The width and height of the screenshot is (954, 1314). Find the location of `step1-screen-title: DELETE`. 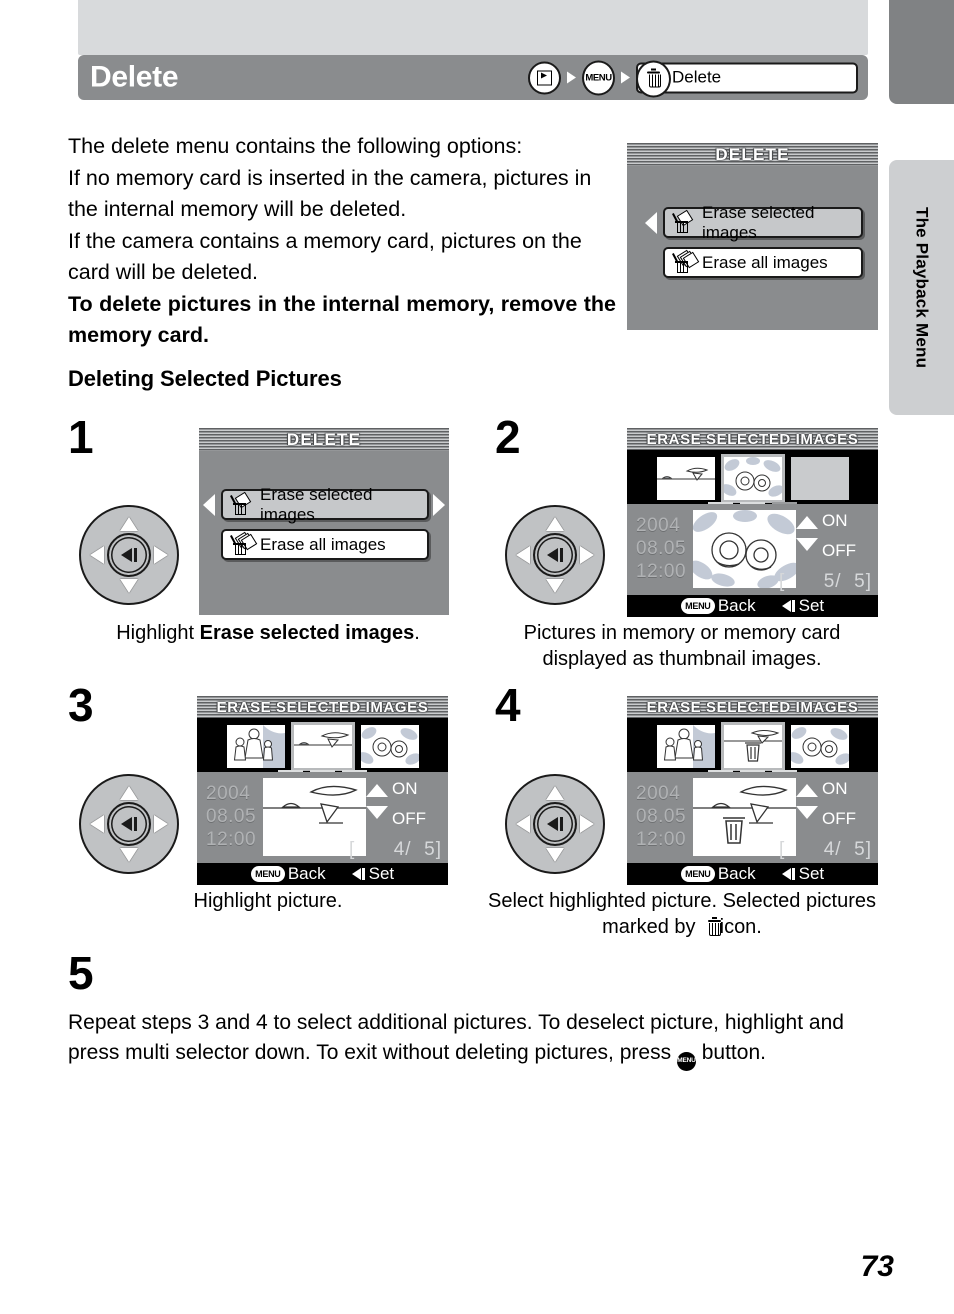

step1-screen-title: DELETE is located at coordinates (324, 439).